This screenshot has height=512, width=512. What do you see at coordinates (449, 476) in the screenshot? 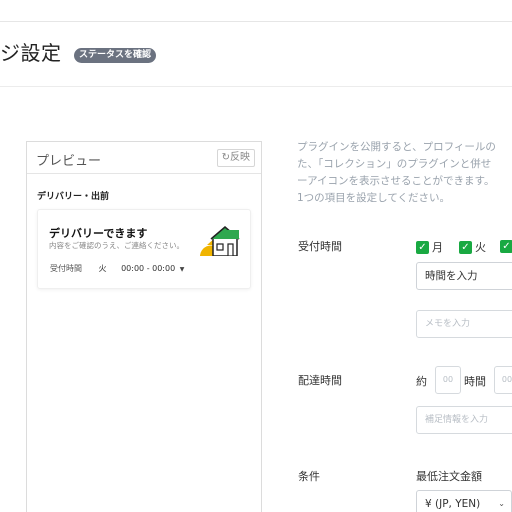
I see `min-order-label: 最低注文金額` at bounding box center [449, 476].